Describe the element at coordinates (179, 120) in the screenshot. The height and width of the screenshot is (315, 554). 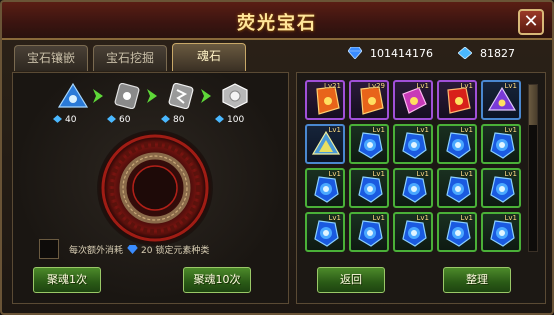
I see `stage-cost: 80` at that location.